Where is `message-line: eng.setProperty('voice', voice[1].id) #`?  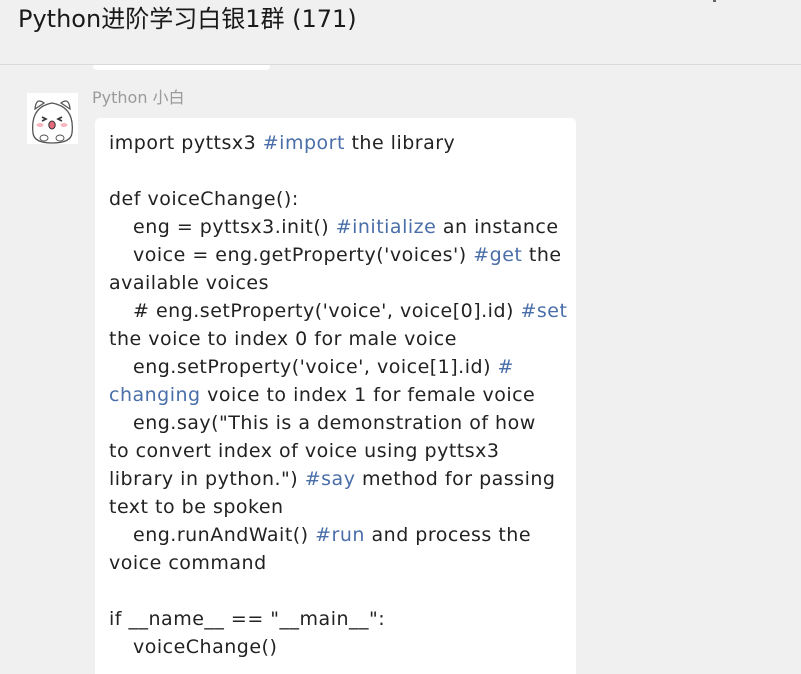 message-line: eng.setProperty('voice', voice[1].id) # is located at coordinates (335, 367).